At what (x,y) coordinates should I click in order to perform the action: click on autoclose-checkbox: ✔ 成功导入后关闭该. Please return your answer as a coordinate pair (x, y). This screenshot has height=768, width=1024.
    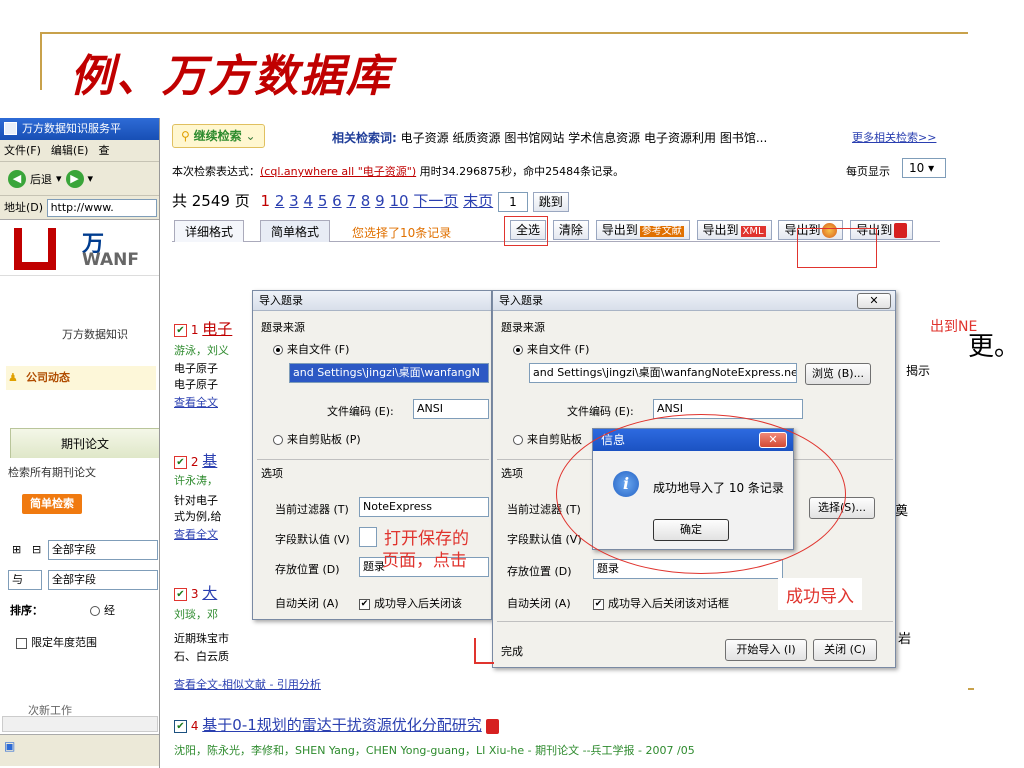
    Looking at the image, I should click on (410, 603).